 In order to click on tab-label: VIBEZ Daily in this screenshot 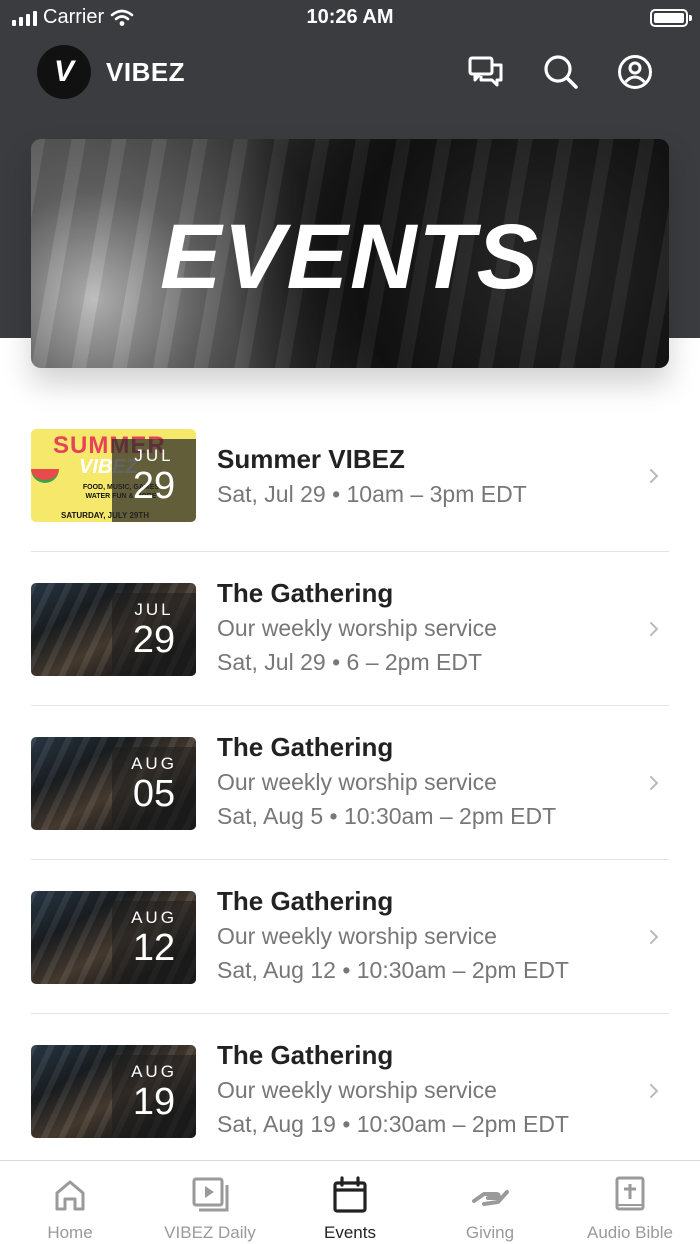, I will do `click(210, 1232)`.